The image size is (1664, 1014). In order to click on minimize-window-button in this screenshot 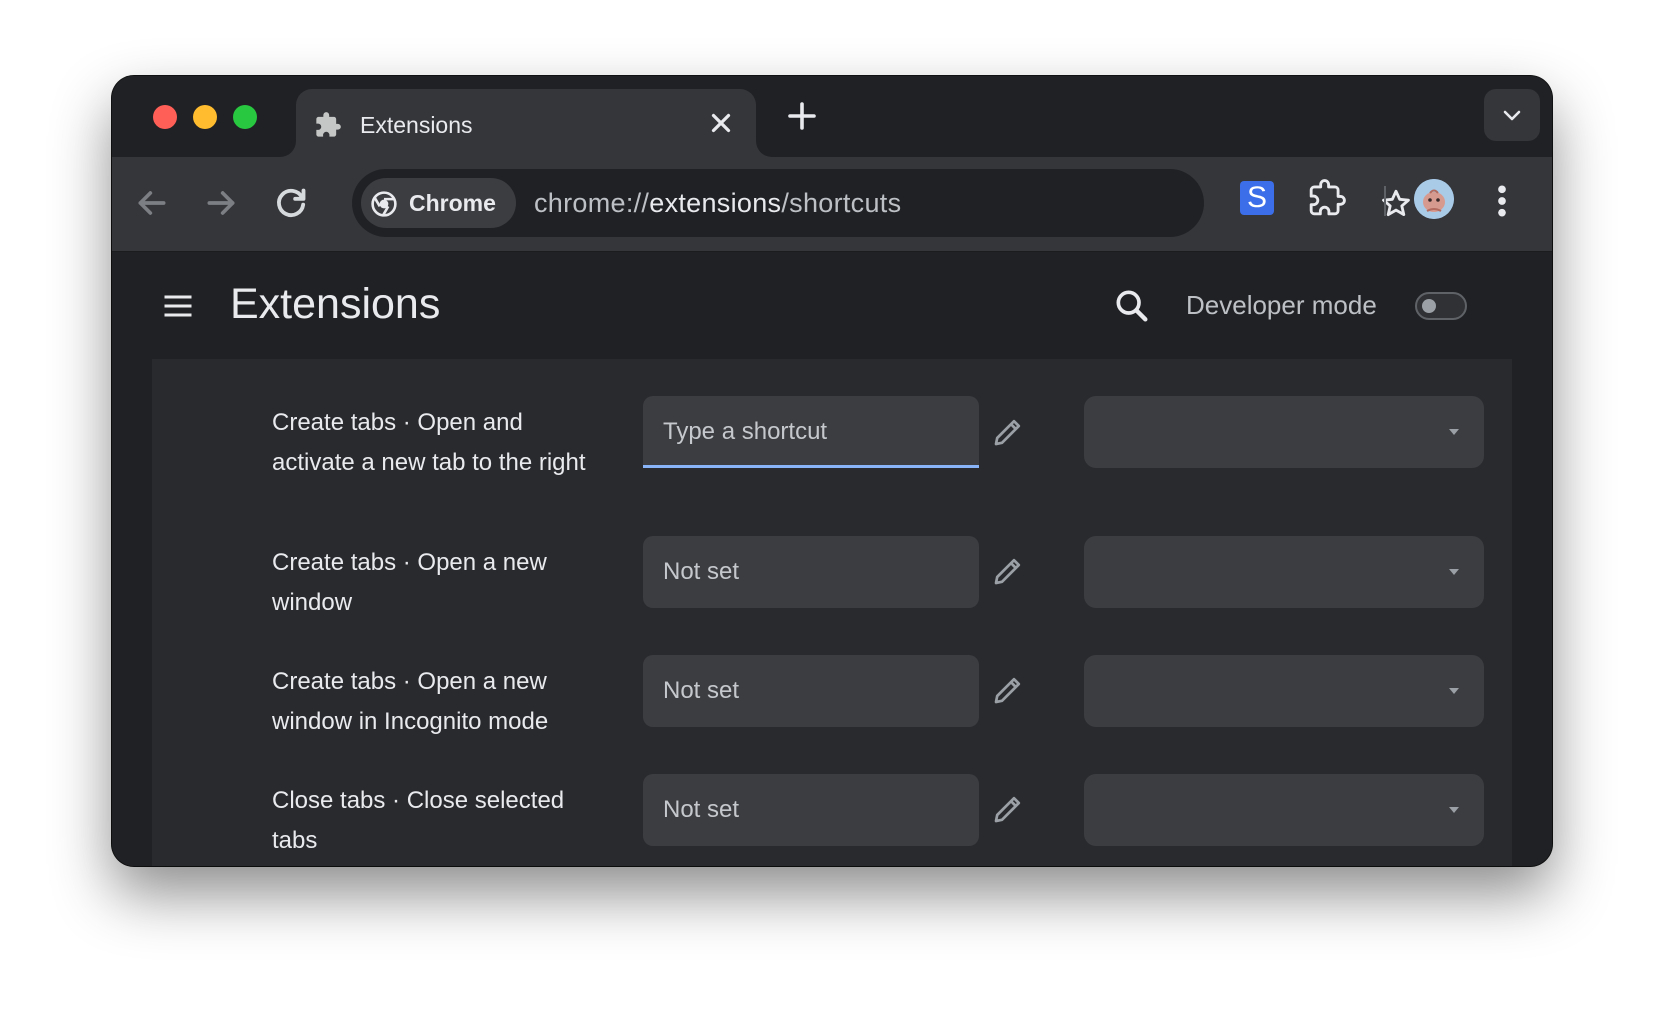, I will do `click(205, 117)`.